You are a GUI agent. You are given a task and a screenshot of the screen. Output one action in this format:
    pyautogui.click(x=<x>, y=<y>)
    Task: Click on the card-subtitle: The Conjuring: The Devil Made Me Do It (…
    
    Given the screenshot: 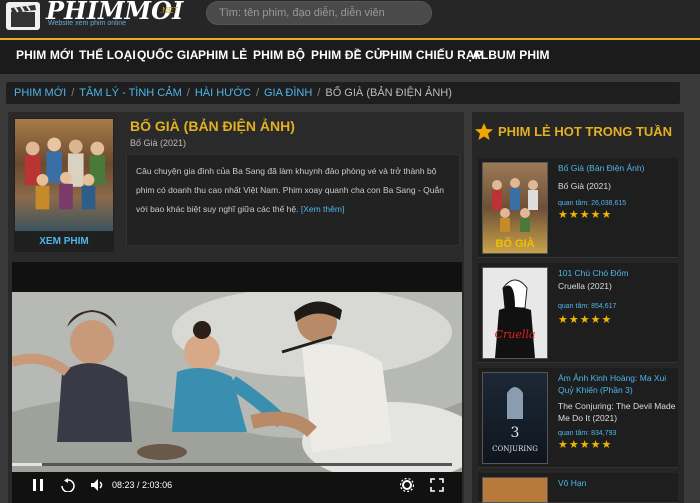 What is the action you would take?
    pyautogui.click(x=617, y=412)
    